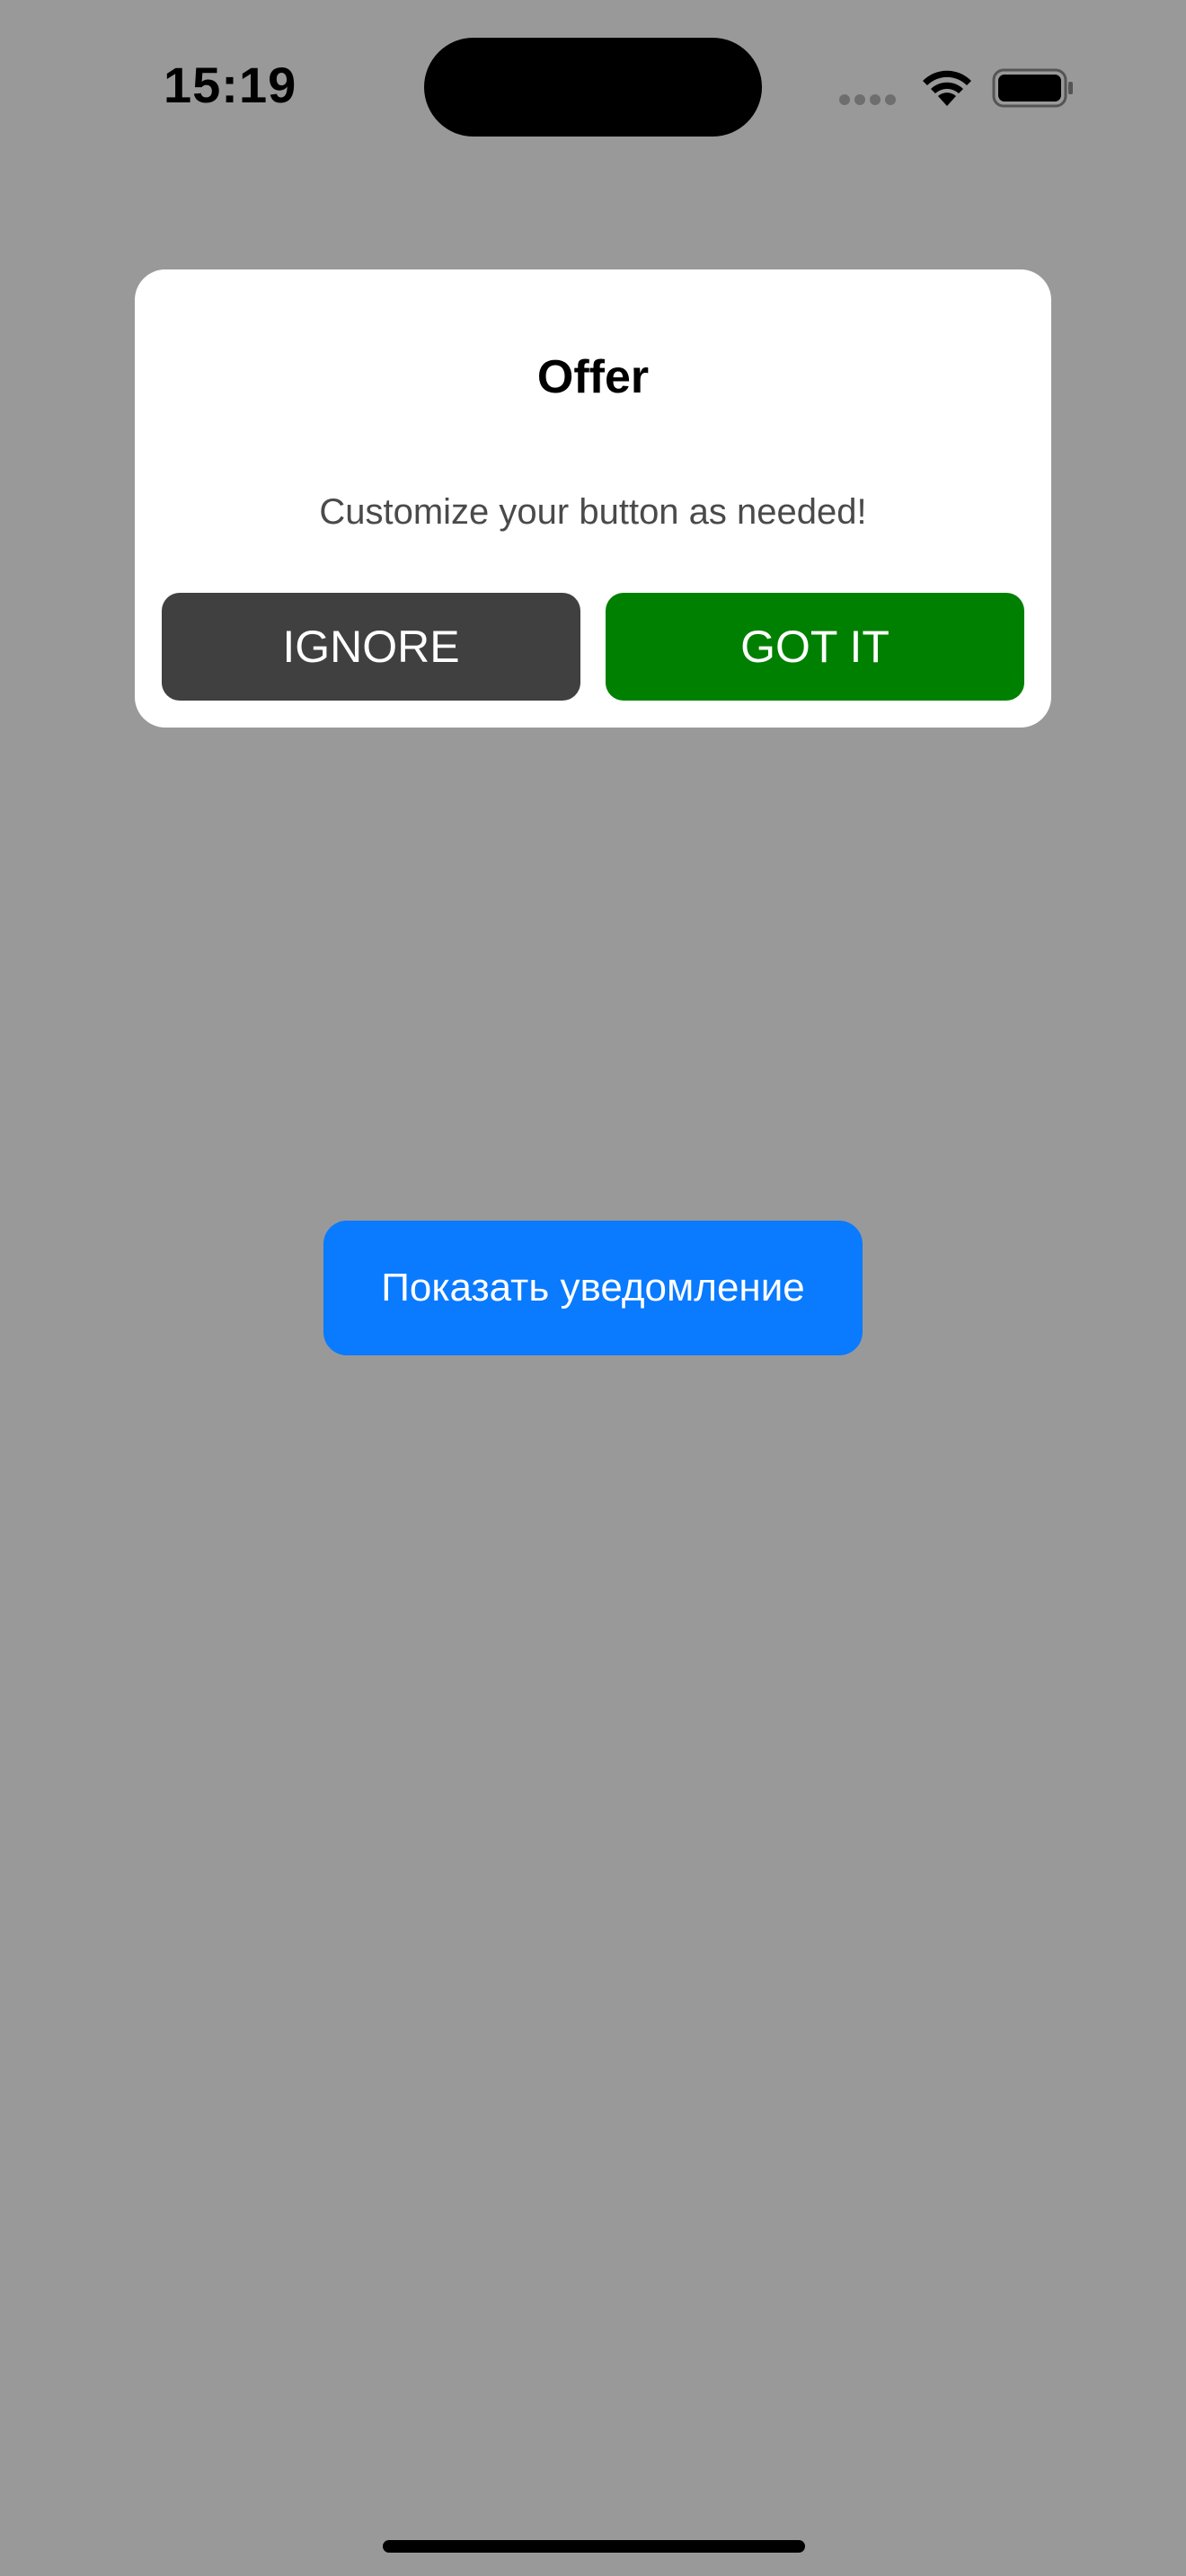  Describe the element at coordinates (371, 647) in the screenshot. I see `ignore-button: IGNORE` at that location.